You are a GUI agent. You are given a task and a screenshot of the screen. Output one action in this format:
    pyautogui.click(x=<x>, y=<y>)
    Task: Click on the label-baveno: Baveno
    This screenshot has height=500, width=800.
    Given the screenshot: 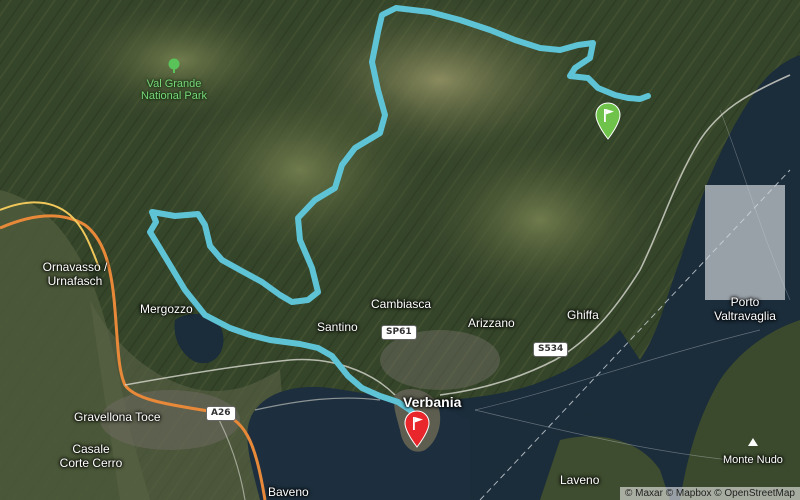 What is the action you would take?
    pyautogui.click(x=288, y=492)
    